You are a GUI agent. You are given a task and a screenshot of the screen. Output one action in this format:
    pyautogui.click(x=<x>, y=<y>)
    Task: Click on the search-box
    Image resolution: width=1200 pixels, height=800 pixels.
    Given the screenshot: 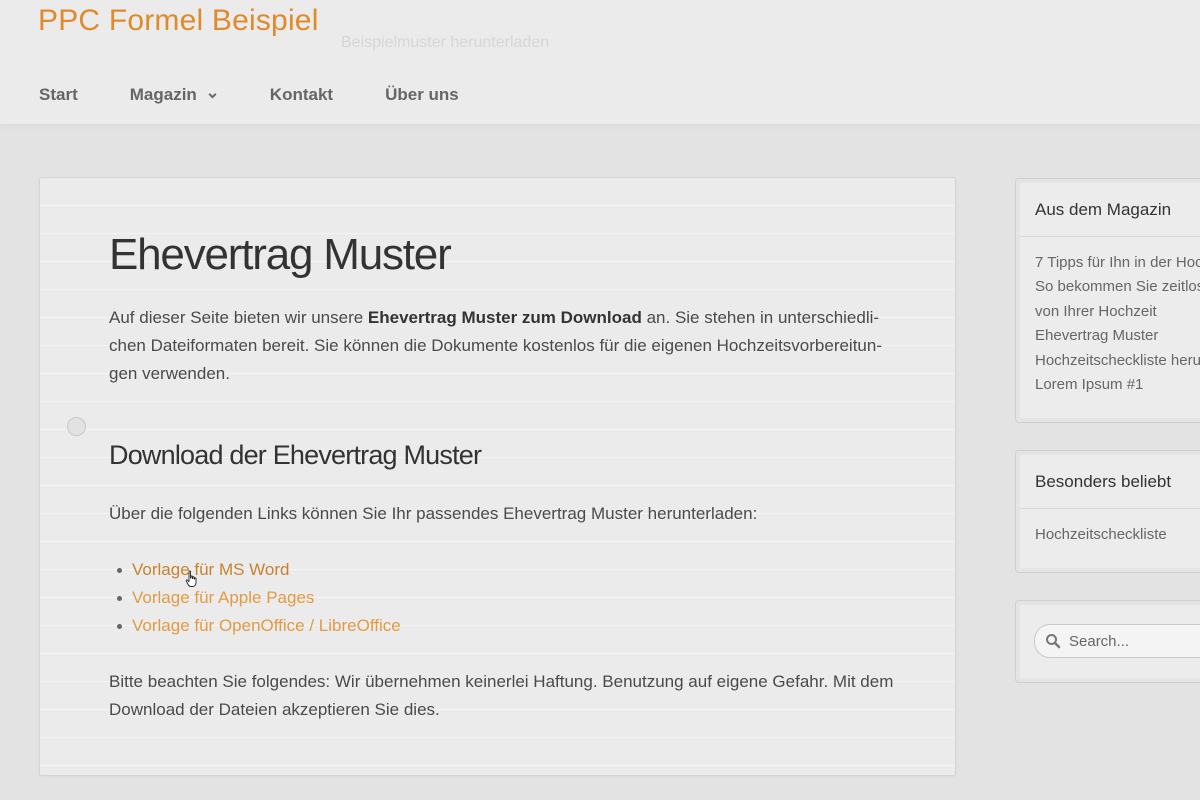 What is the action you would take?
    pyautogui.click(x=1117, y=641)
    